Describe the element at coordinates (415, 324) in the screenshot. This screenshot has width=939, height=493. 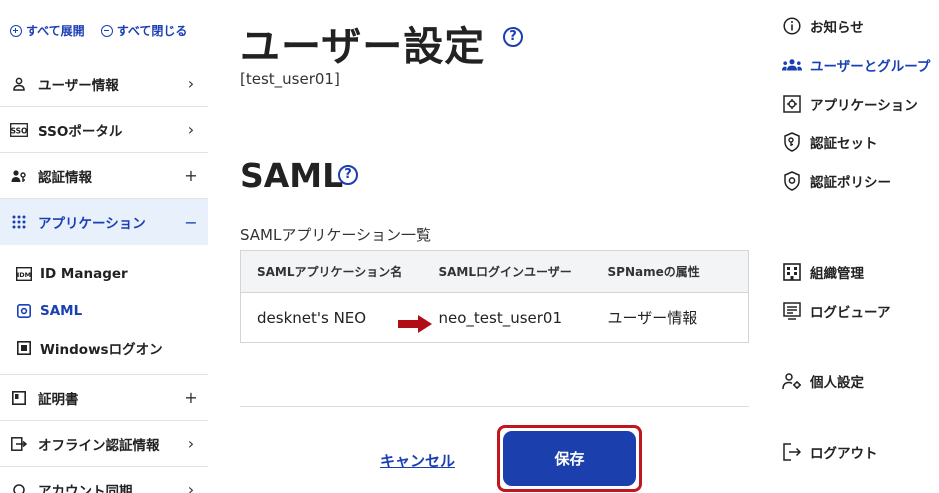
I see `red-arrow-icon` at that location.